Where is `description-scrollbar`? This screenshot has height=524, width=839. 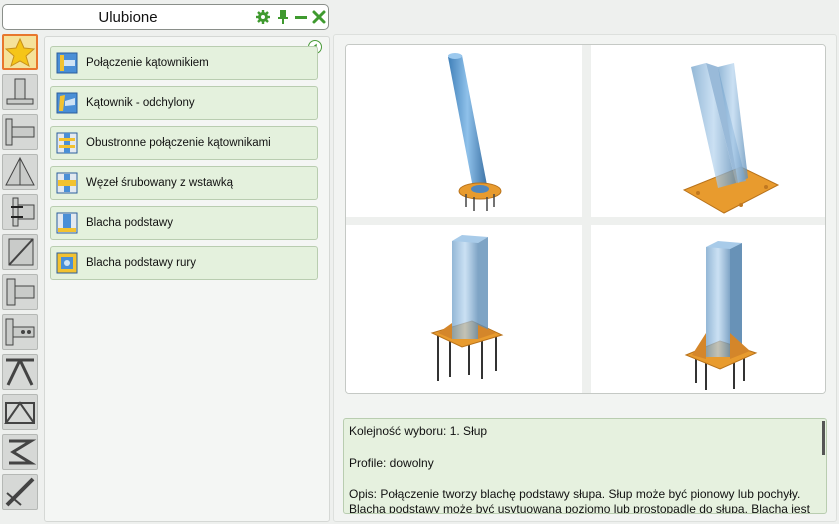 description-scrollbar is located at coordinates (823, 438).